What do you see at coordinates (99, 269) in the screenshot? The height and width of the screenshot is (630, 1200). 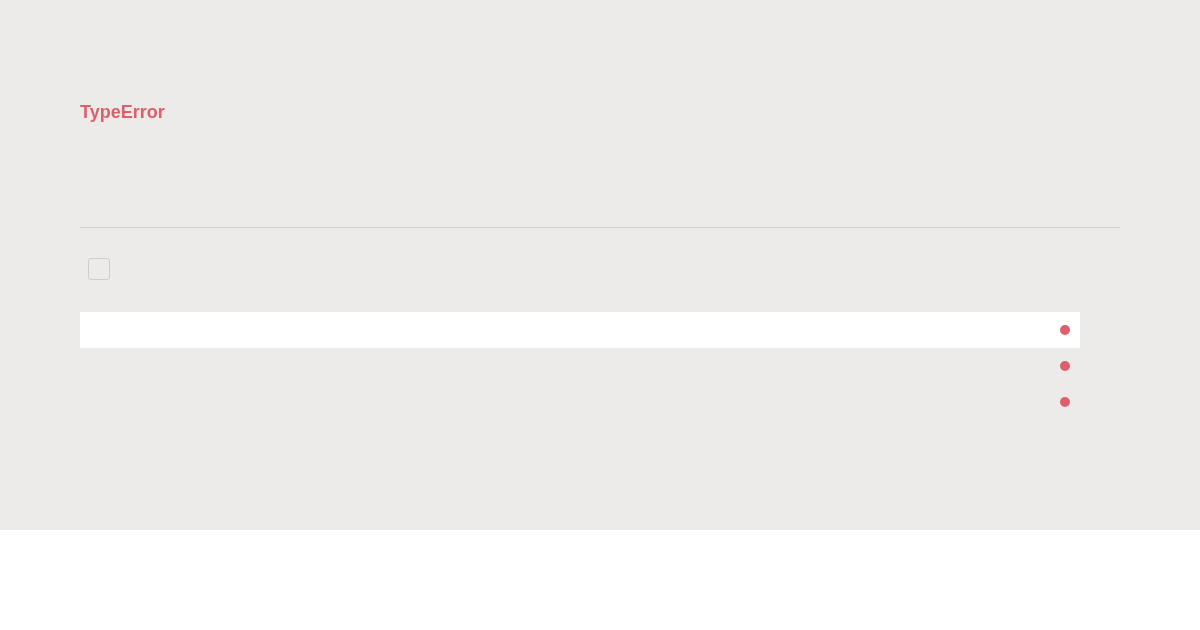 I see `checkbox` at bounding box center [99, 269].